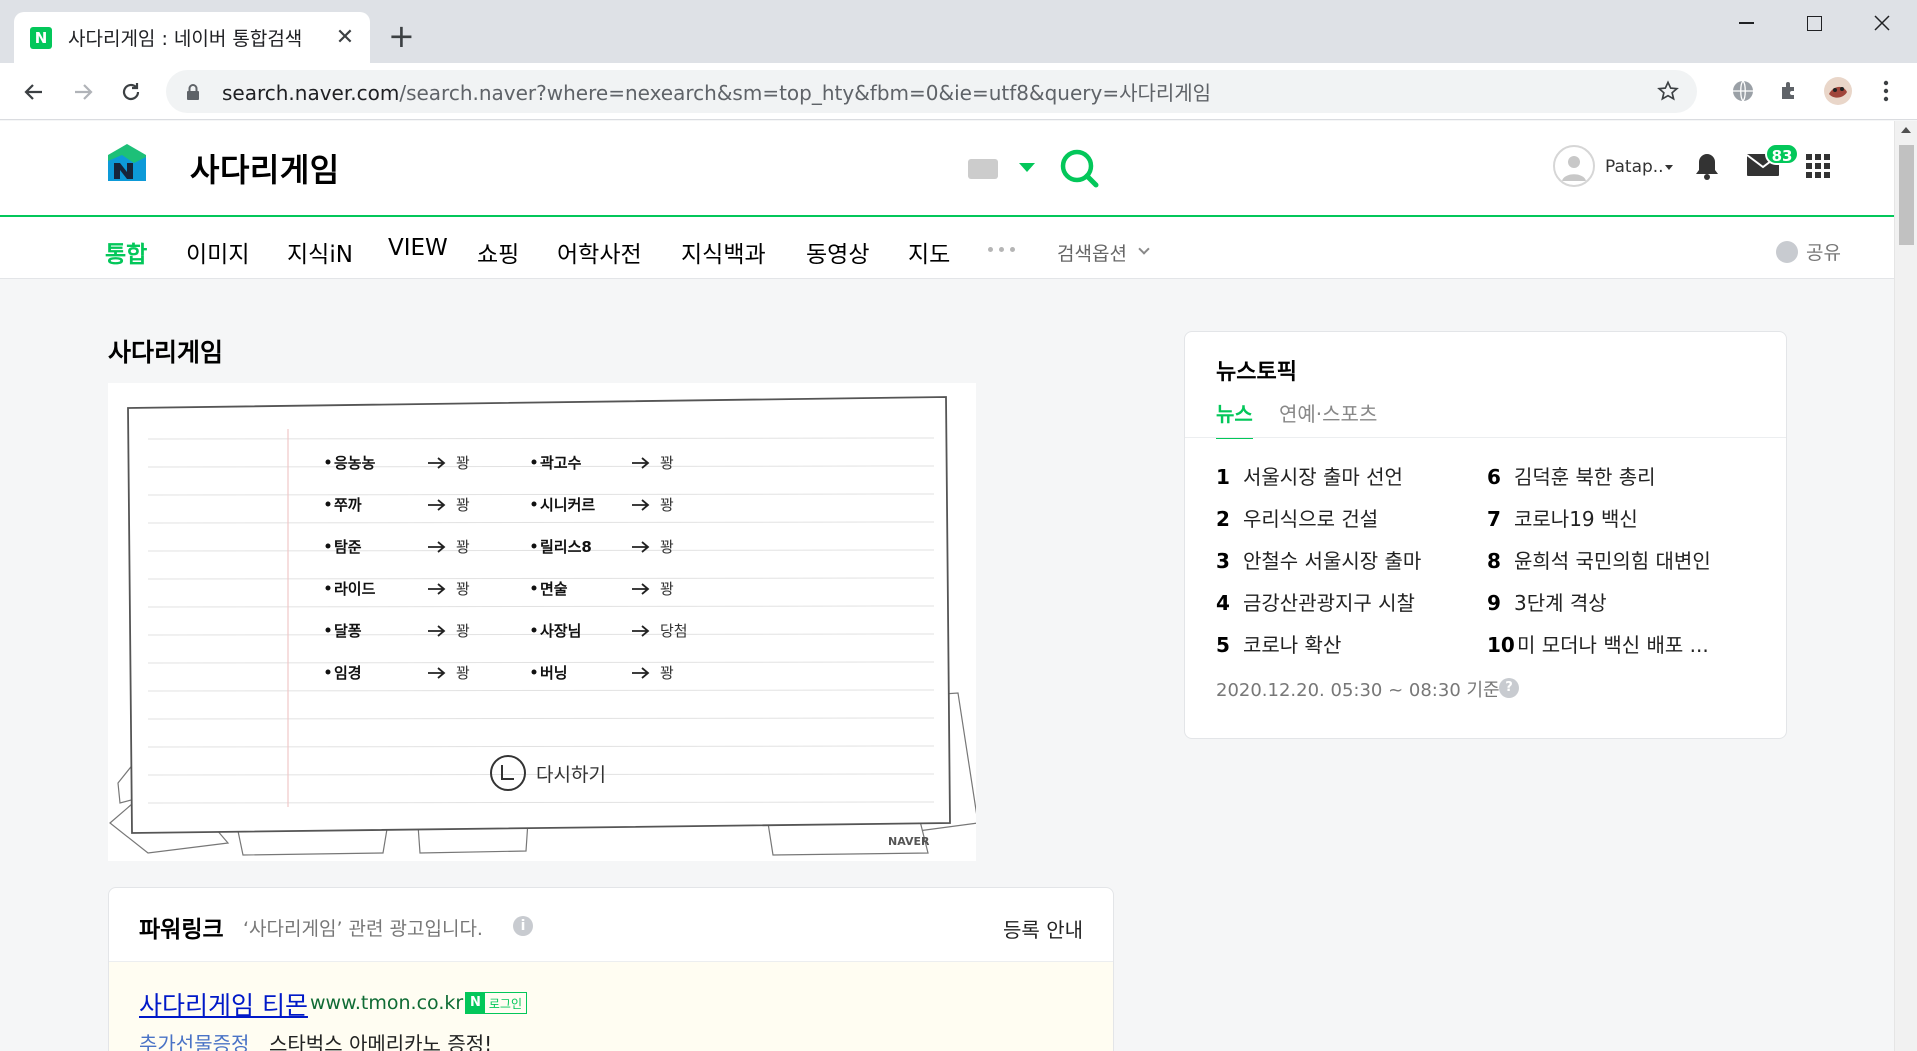 This screenshot has width=1917, height=1051. What do you see at coordinates (1906, 130) in the screenshot?
I see `scroll-up-icon` at bounding box center [1906, 130].